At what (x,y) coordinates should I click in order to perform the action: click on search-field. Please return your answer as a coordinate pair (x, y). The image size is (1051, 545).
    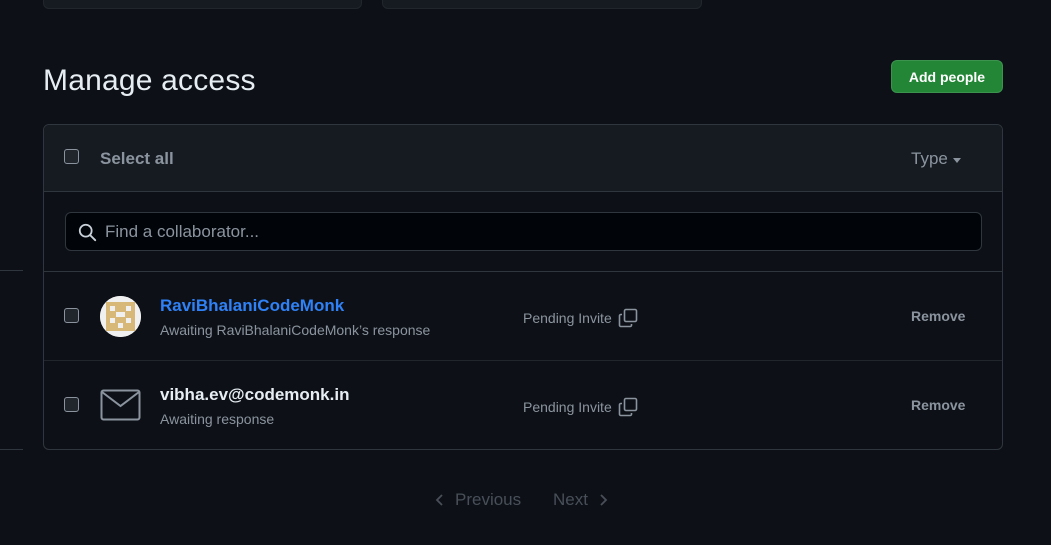
    Looking at the image, I should click on (523, 231).